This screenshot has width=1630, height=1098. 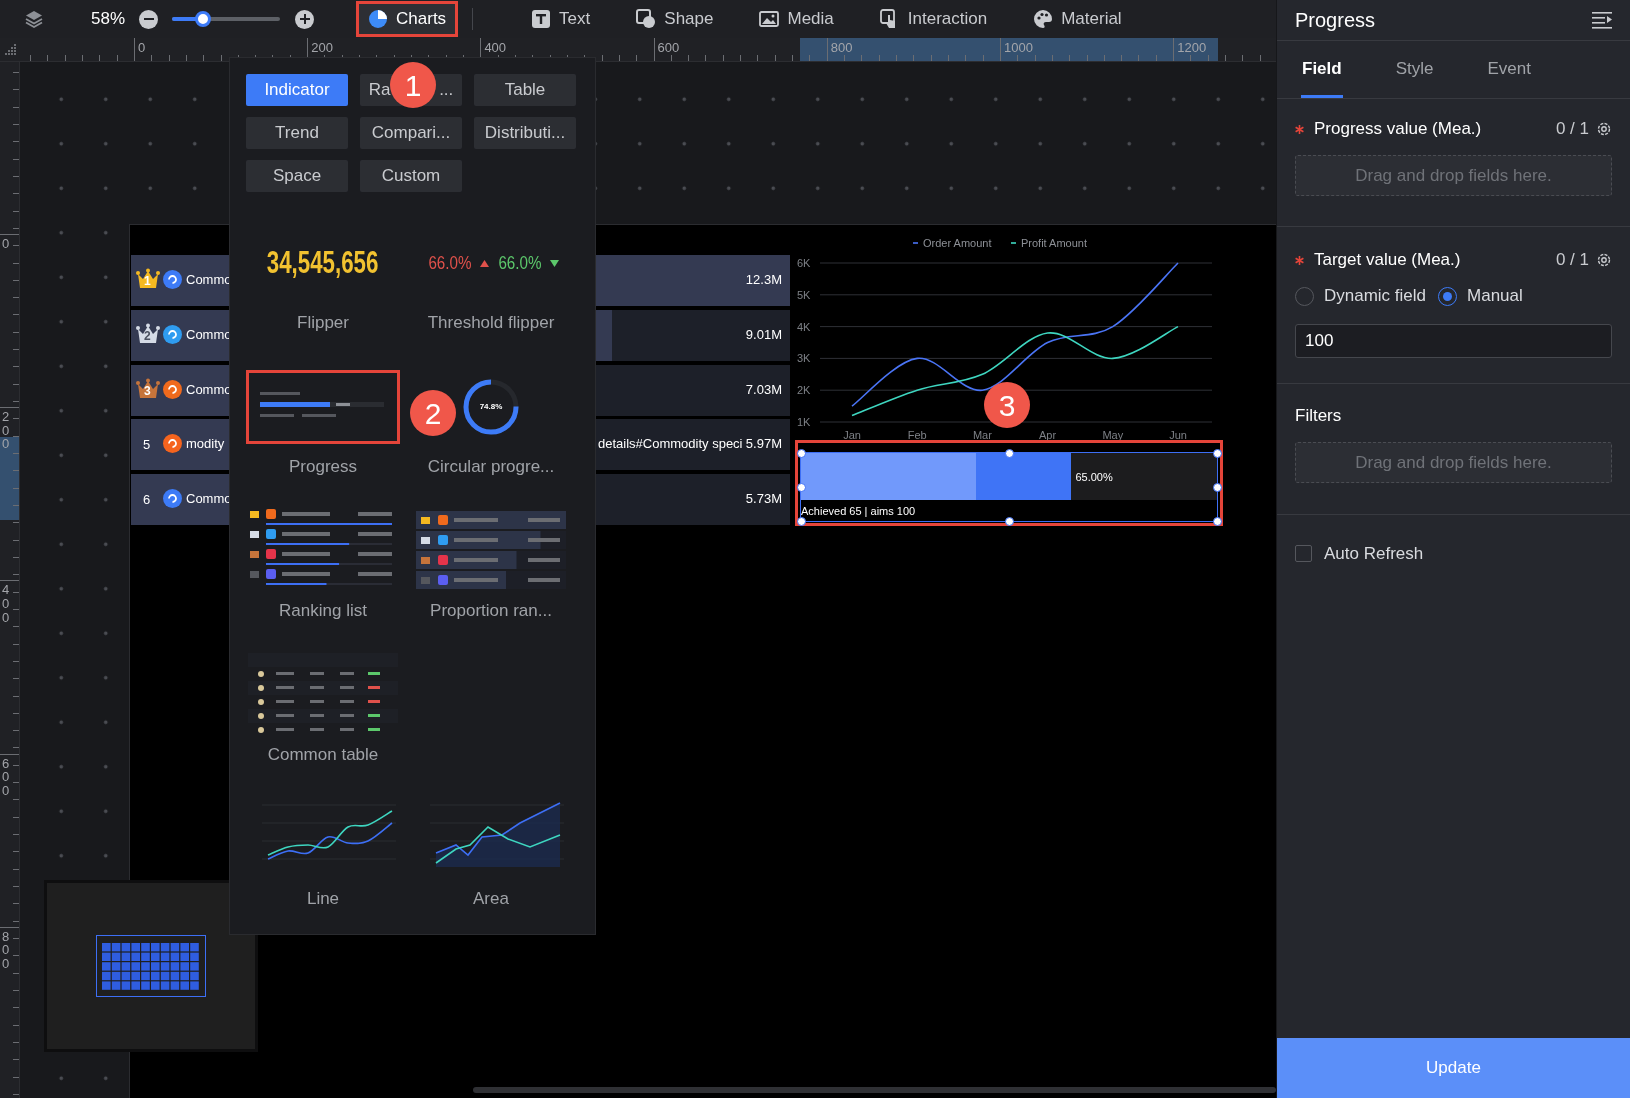 What do you see at coordinates (763, 499) in the screenshot?
I see `item-value: 5.73M` at bounding box center [763, 499].